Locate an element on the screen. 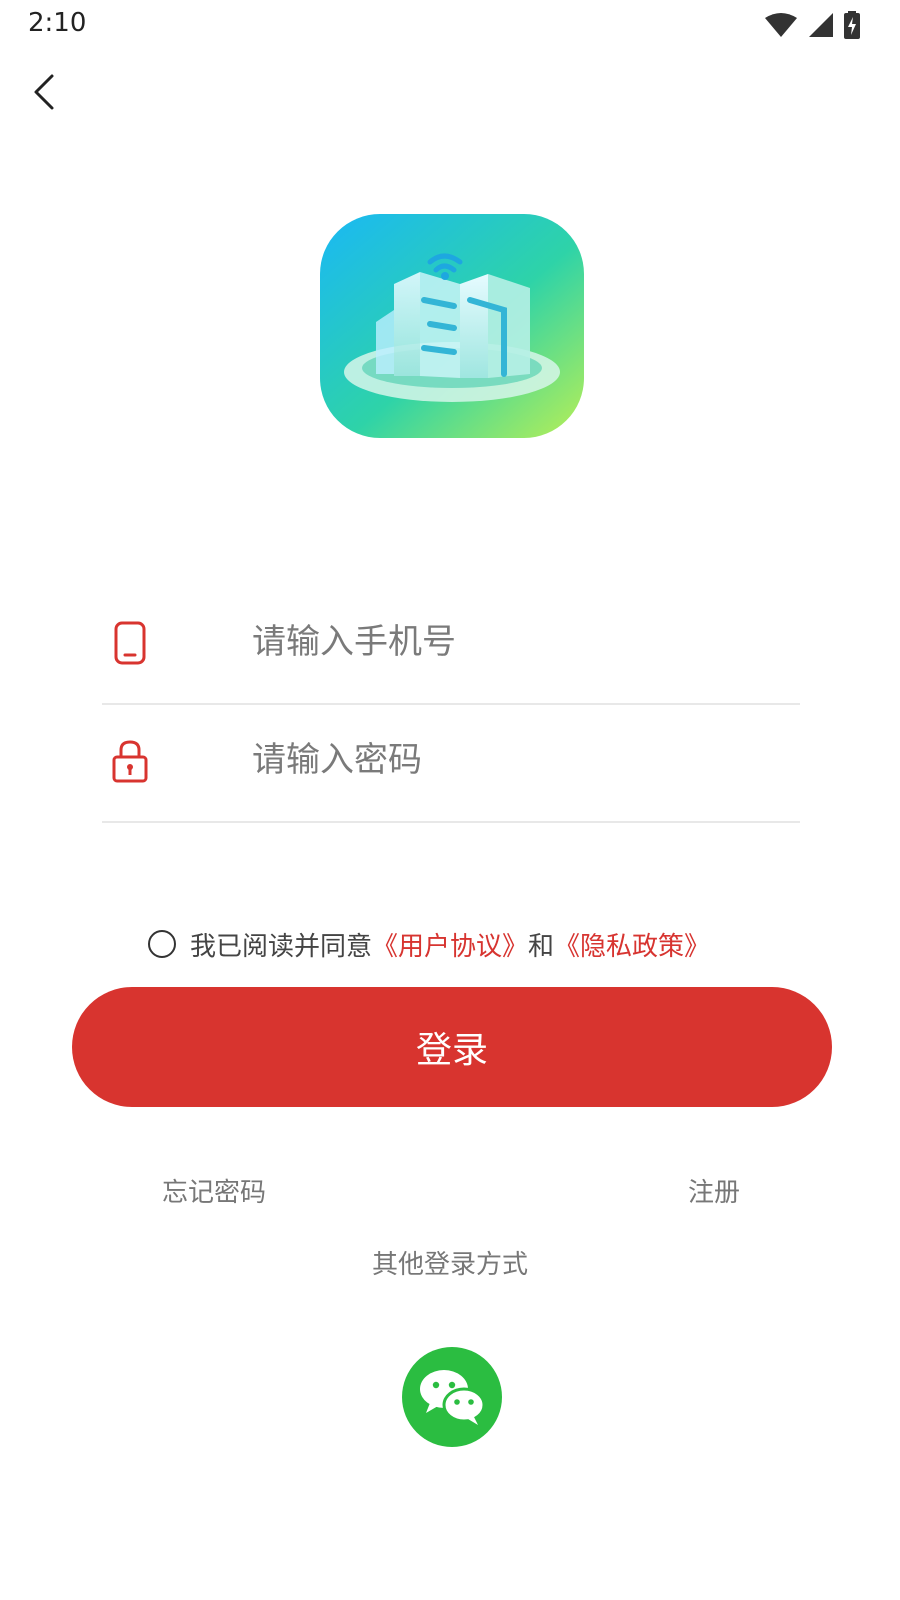  phone-field-row is located at coordinates (451, 645).